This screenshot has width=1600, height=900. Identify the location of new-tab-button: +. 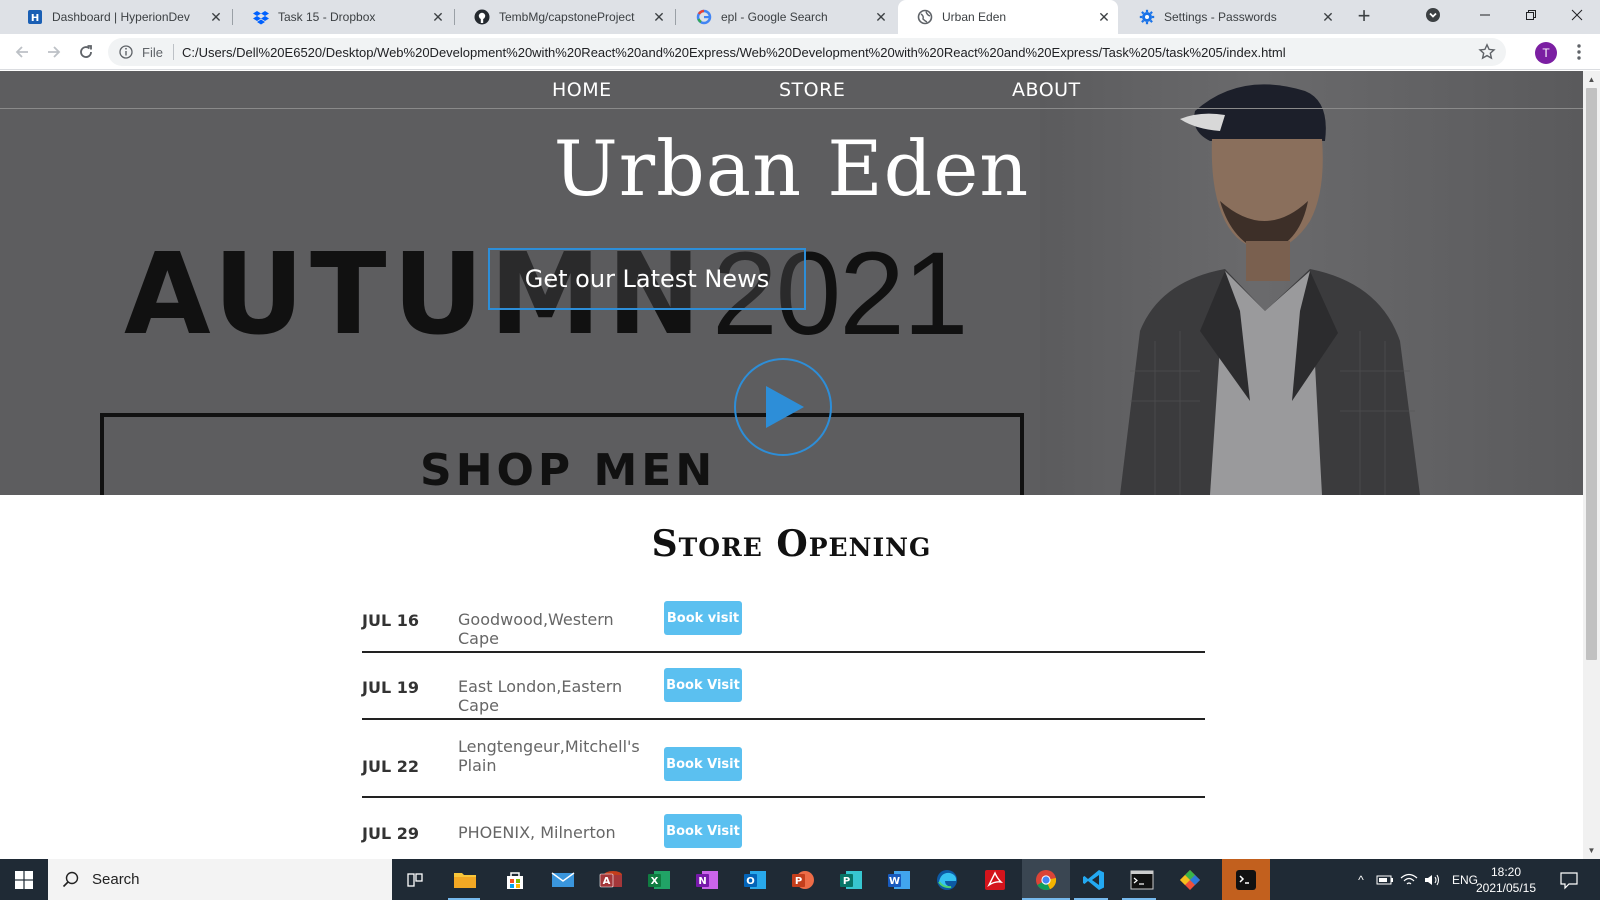
(1364, 17).